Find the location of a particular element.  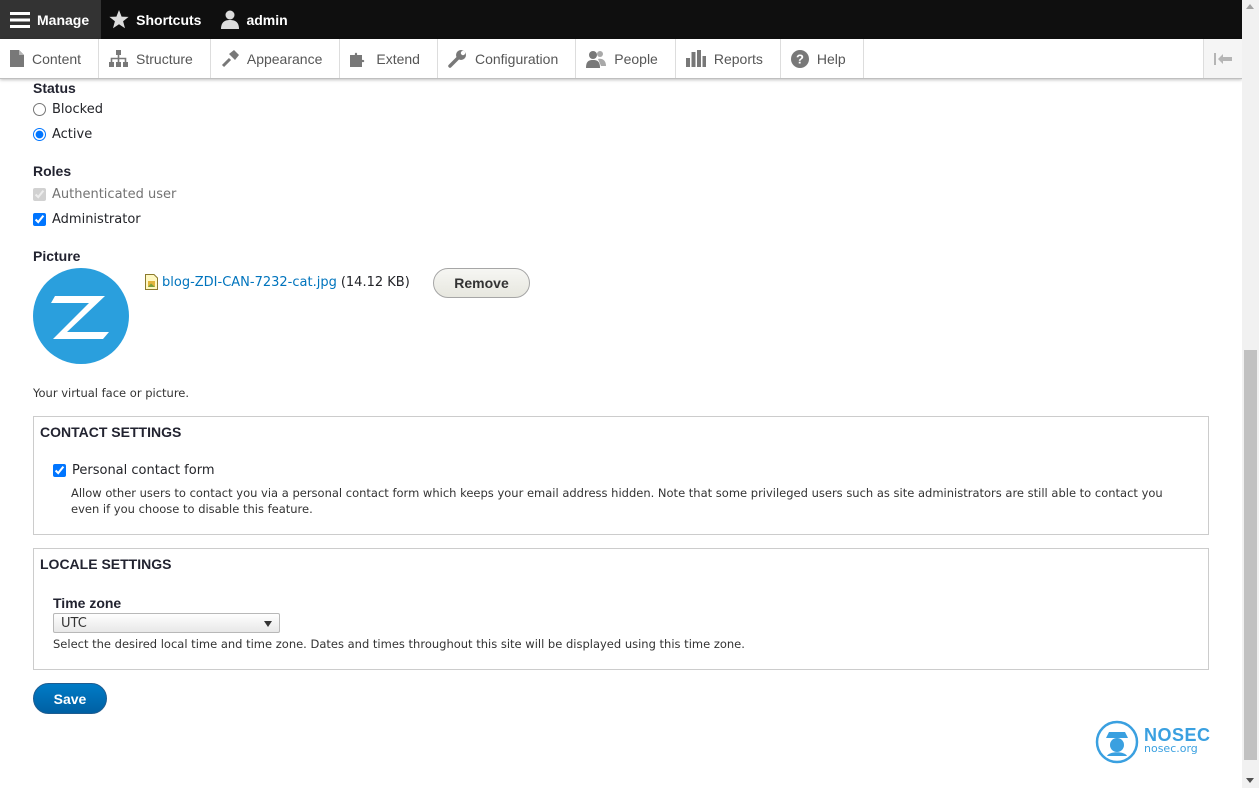

shortcuts-label: Shortcuts is located at coordinates (169, 19).